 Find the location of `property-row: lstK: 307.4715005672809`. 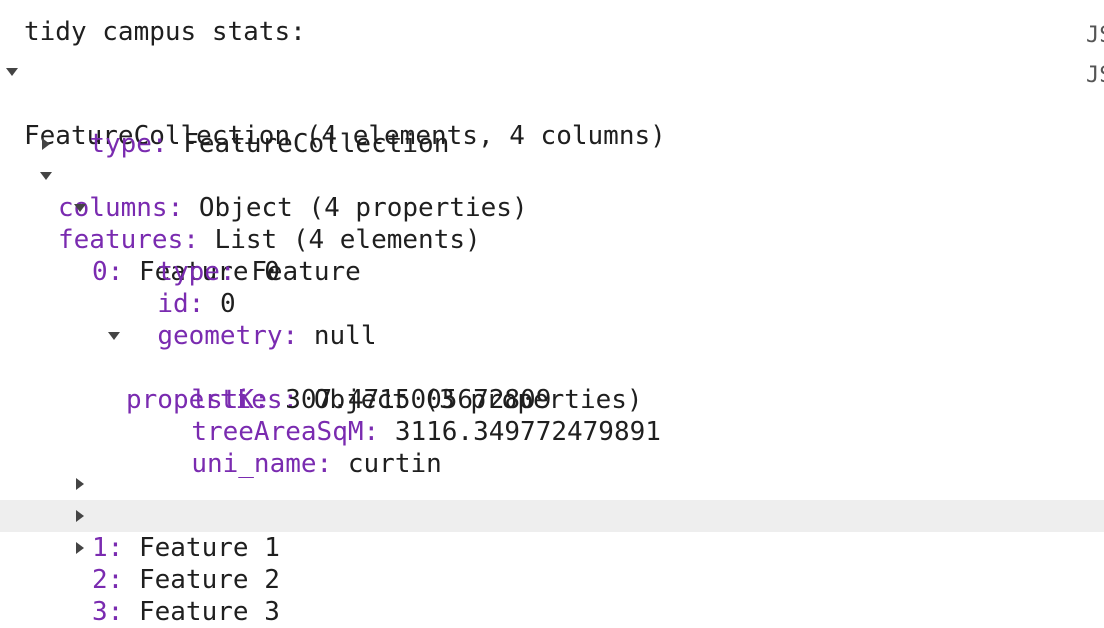

property-row: lstK: 307.4715005672809 is located at coordinates (355, 383).